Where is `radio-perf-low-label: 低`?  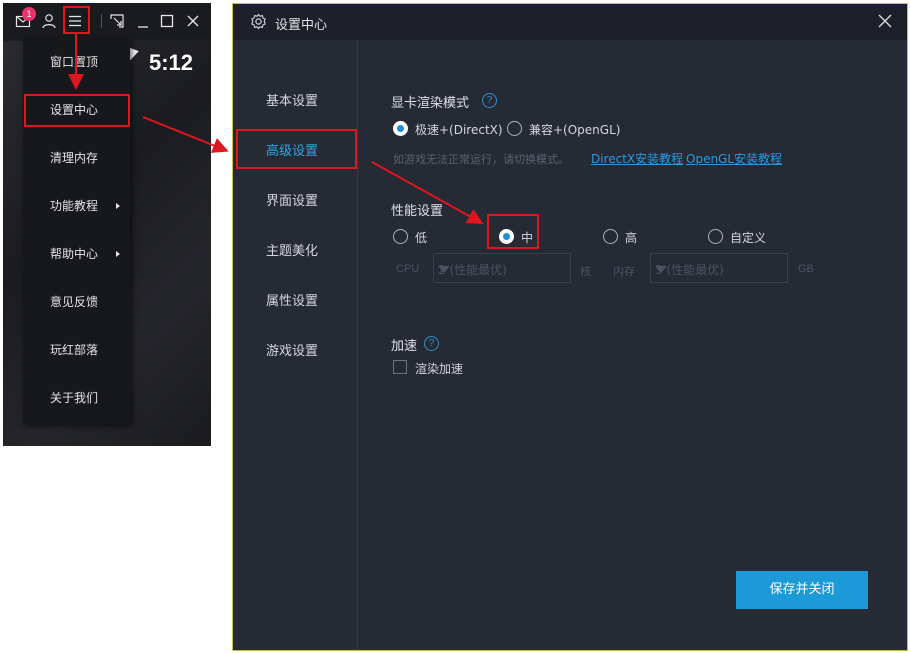
radio-perf-low-label: 低 is located at coordinates (421, 238).